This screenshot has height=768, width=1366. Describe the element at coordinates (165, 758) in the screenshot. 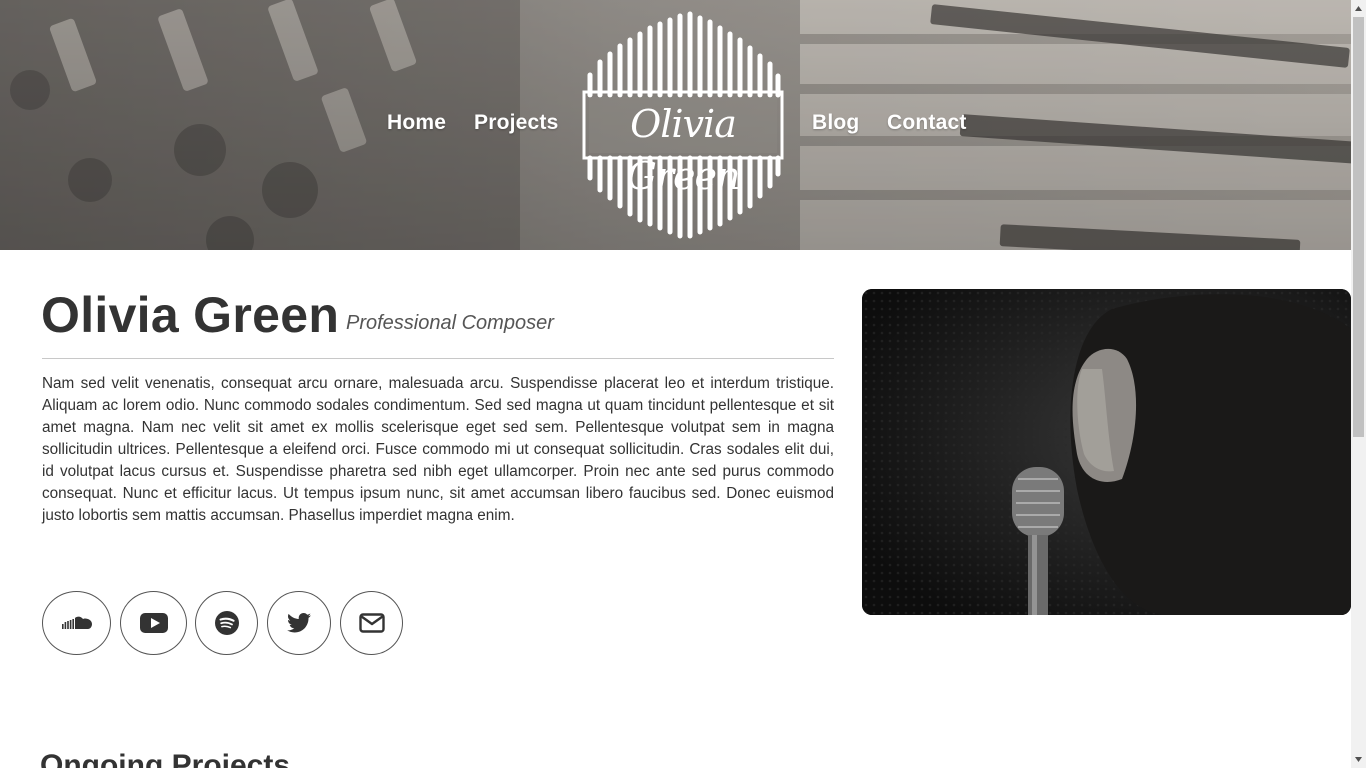

I see `ongoing-projects-heading: Ongoing Projects` at that location.